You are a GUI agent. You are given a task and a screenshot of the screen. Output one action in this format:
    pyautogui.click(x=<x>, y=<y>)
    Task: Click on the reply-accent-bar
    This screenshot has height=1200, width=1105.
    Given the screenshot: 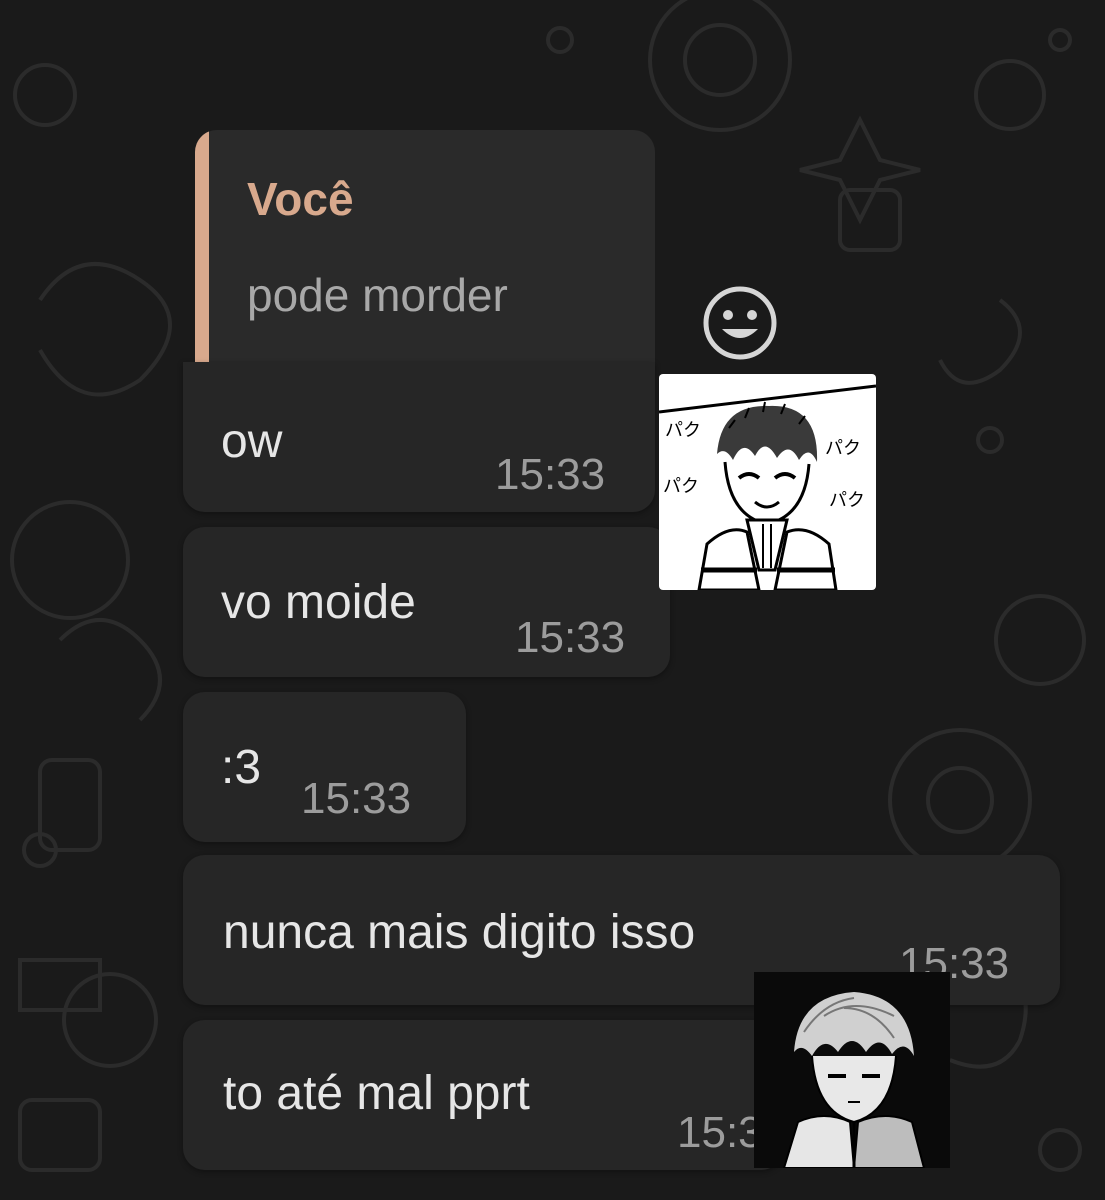 What is the action you would take?
    pyautogui.click(x=202, y=246)
    